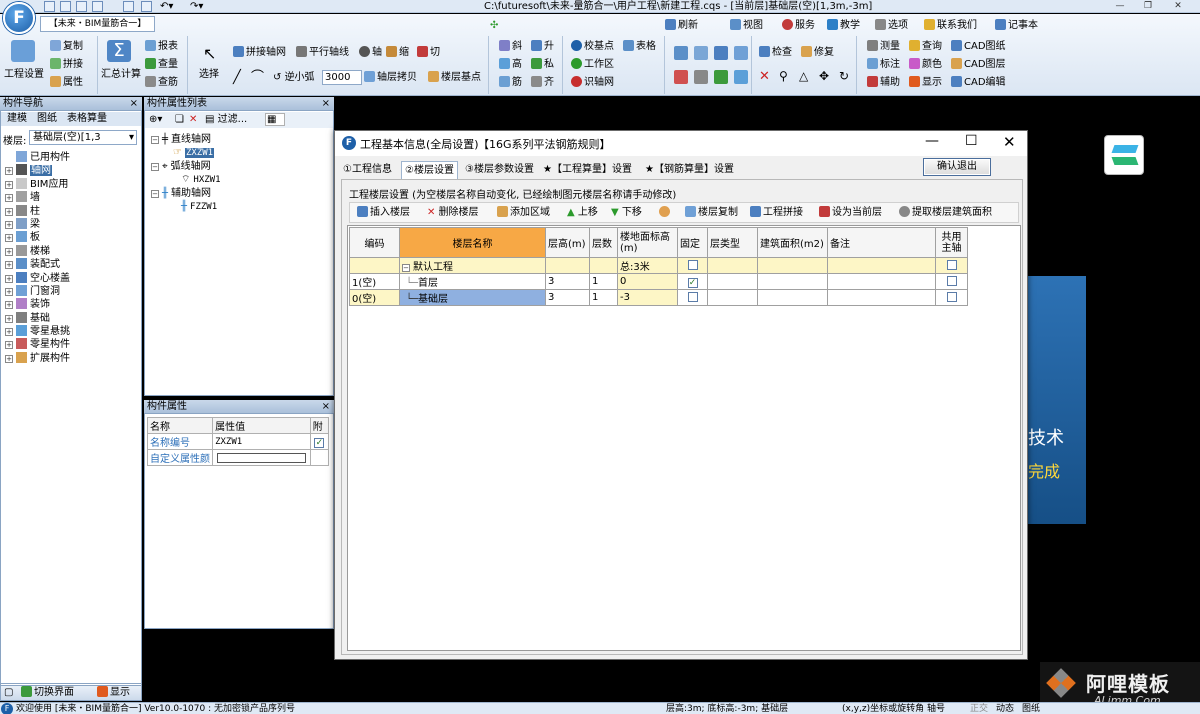 The height and width of the screenshot is (714, 1200). I want to click on tree-item: + BIM应用, so click(37, 184).